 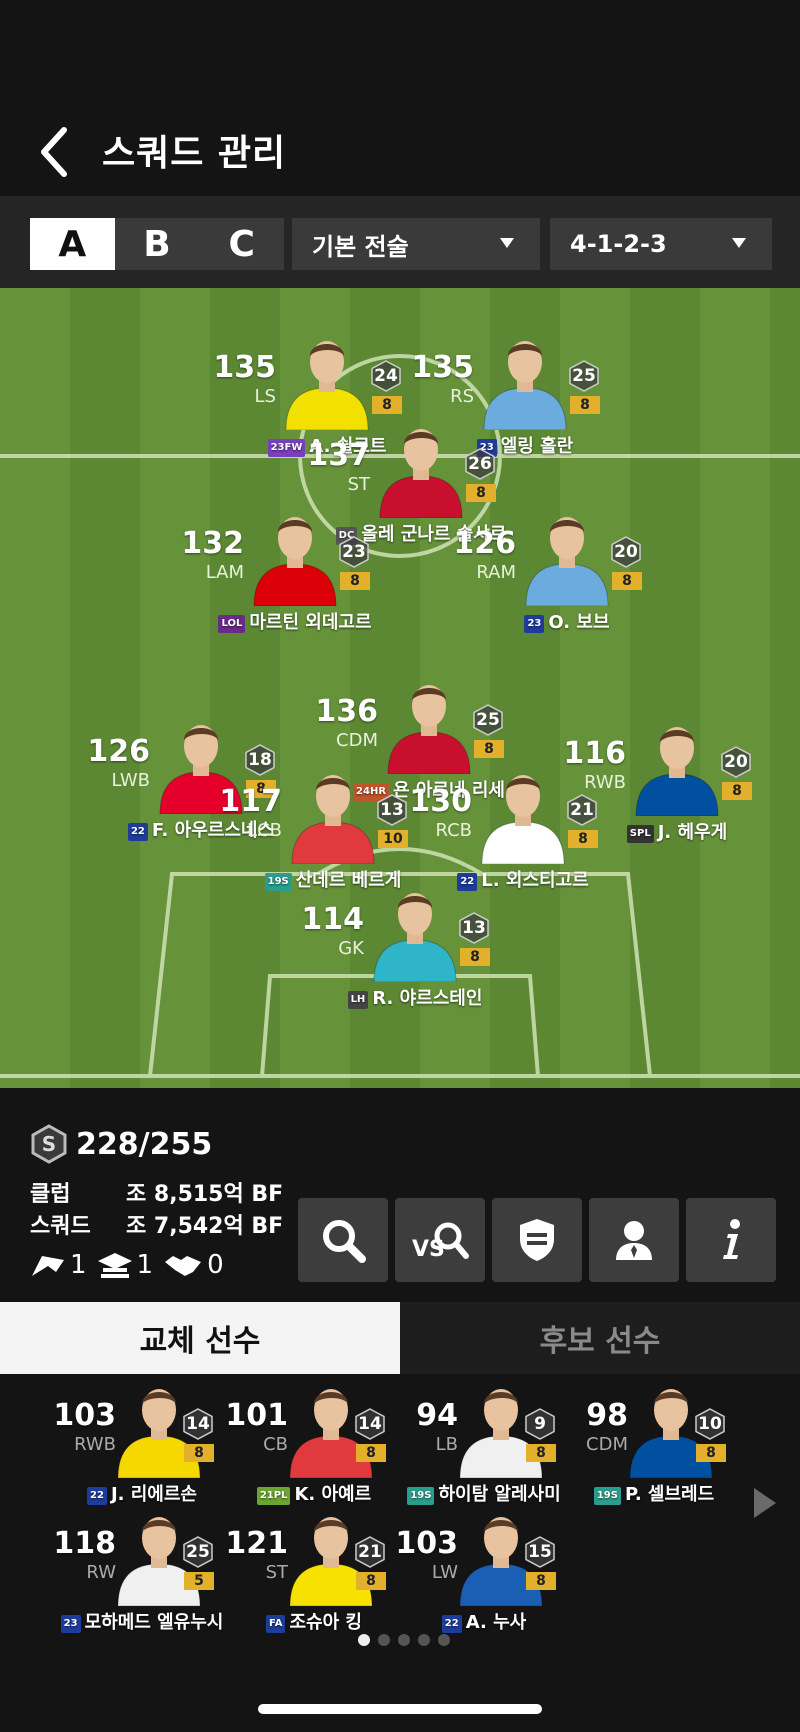 I want to click on chemistry-item-3: 0, so click(x=193, y=1265).